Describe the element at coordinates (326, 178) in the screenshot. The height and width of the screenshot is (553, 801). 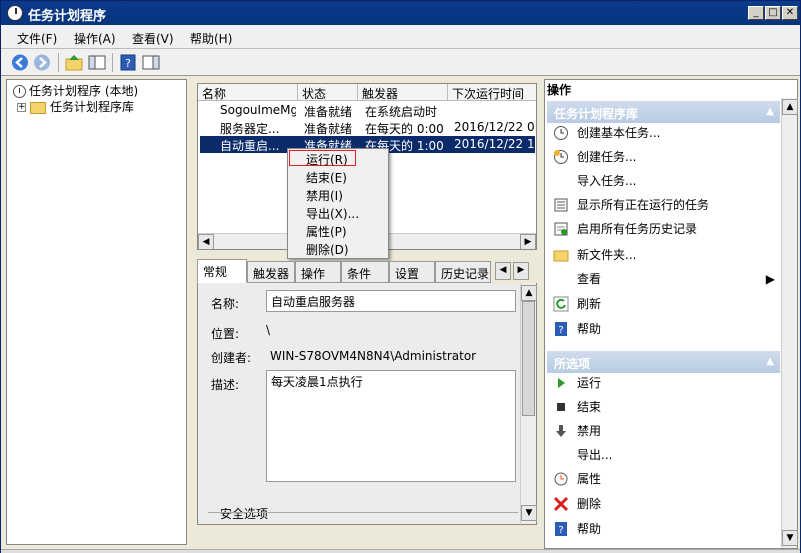
I see `context-end: 结束(E)` at that location.